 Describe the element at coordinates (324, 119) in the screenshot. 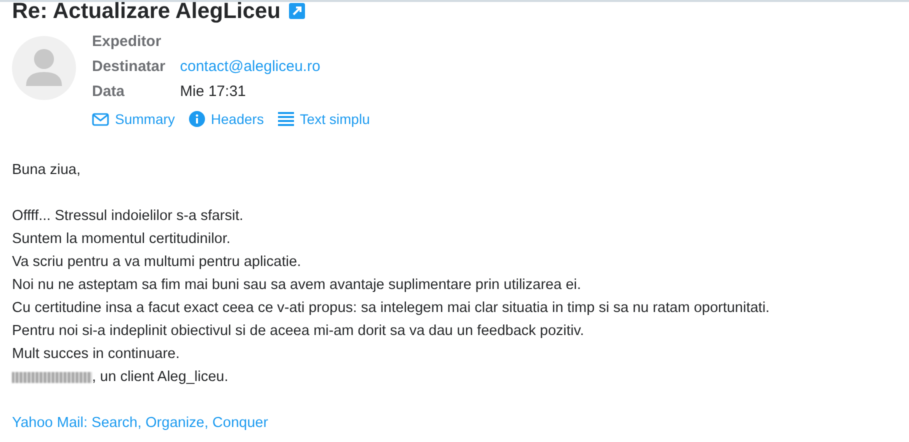

I see `header-action-link: Text simplu` at that location.